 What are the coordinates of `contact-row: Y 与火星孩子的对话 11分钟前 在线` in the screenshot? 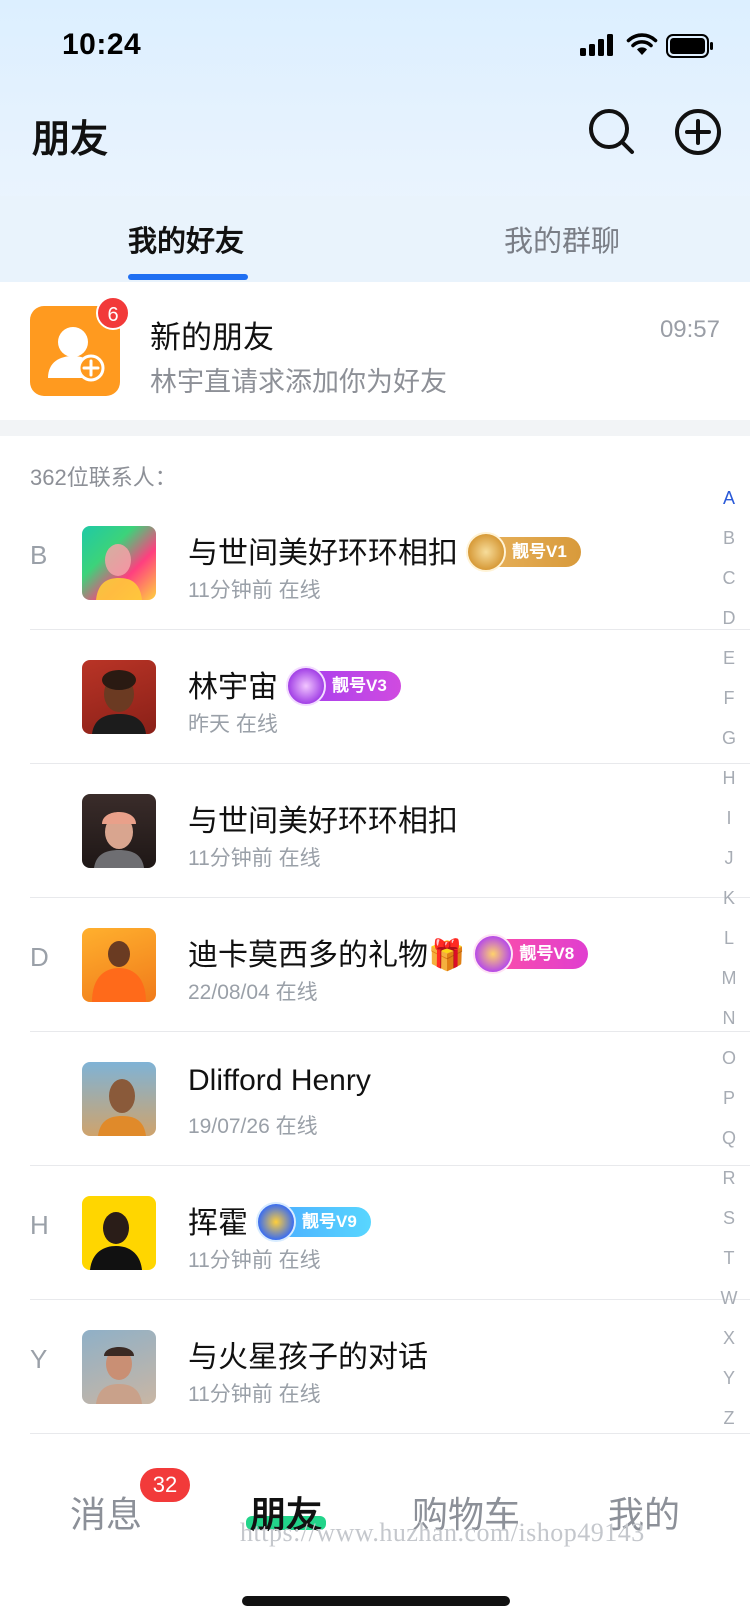 It's located at (375, 1367).